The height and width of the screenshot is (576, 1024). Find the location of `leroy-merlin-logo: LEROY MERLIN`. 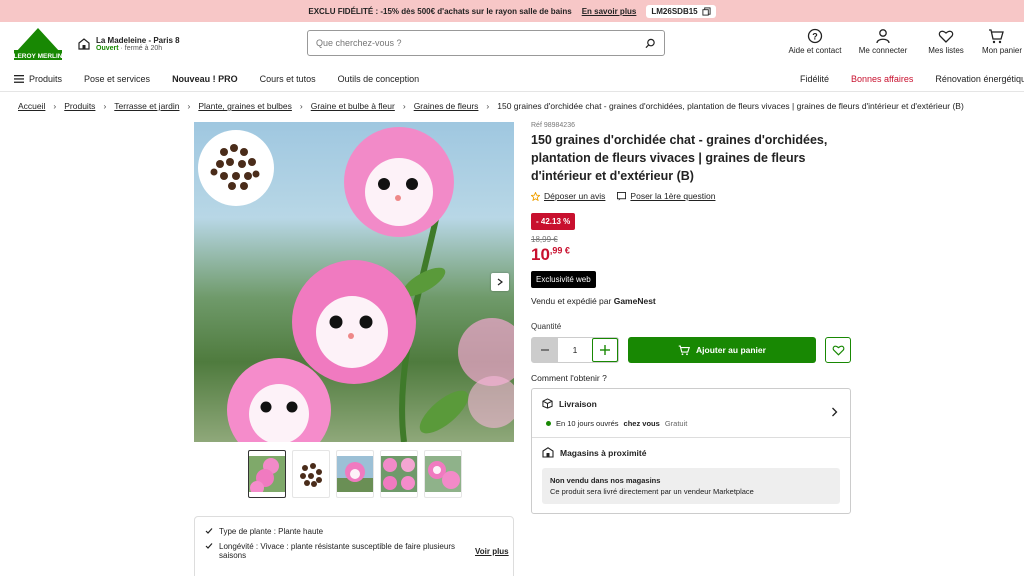

leroy-merlin-logo: LEROY MERLIN is located at coordinates (38, 44).